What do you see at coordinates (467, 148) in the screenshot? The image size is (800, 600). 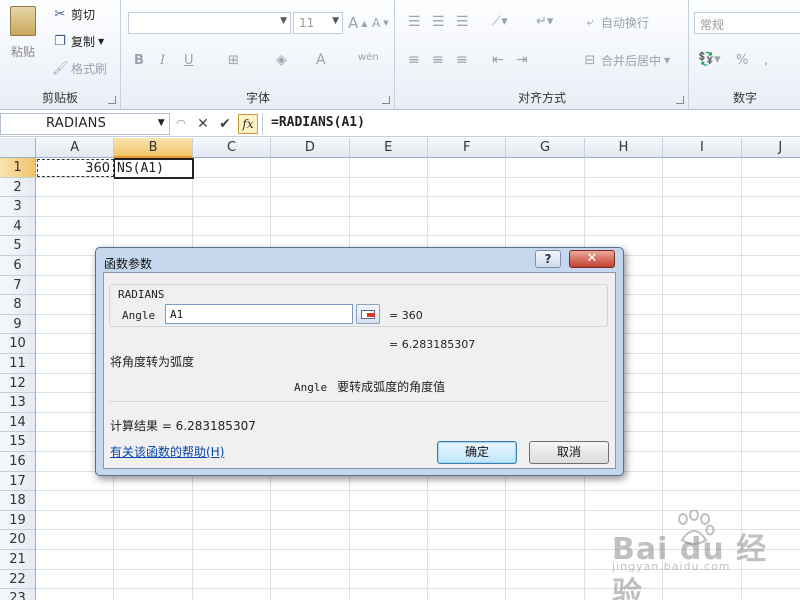 I see `column-header-f: F` at bounding box center [467, 148].